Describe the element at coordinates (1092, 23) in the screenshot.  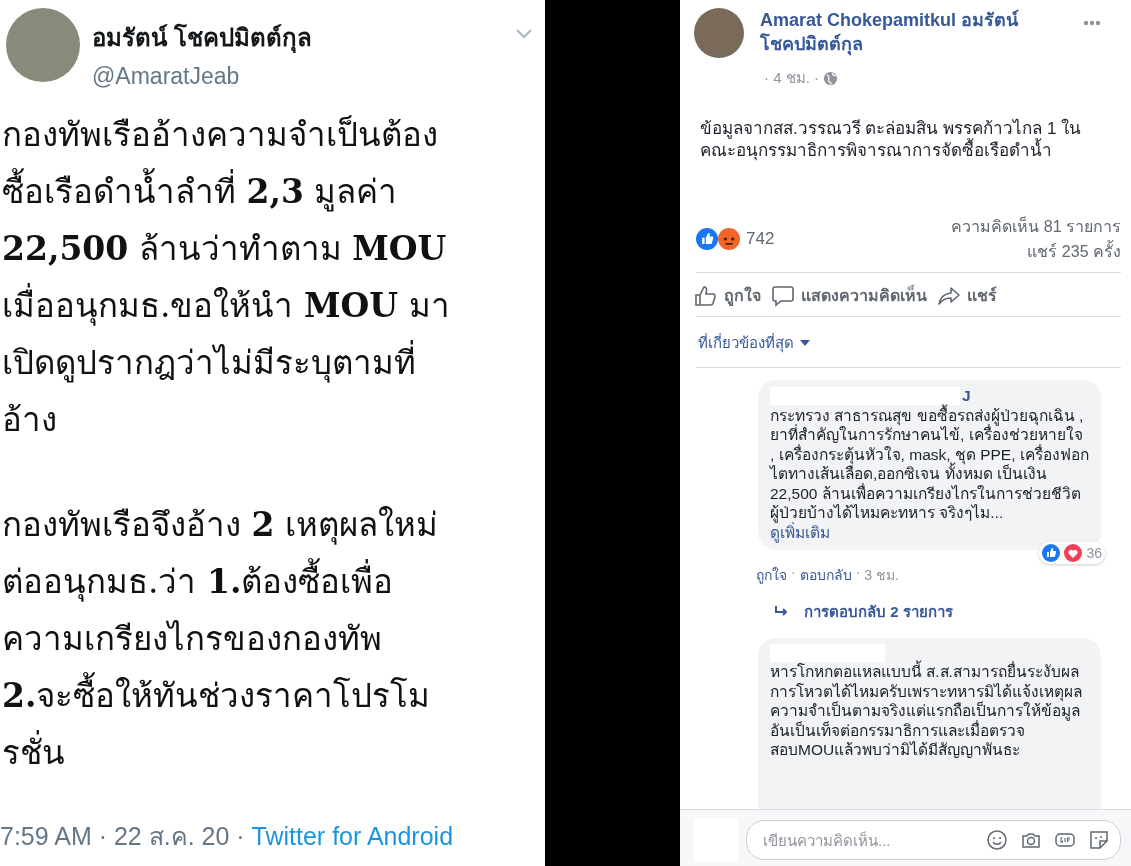
I see `more-options-icon` at that location.